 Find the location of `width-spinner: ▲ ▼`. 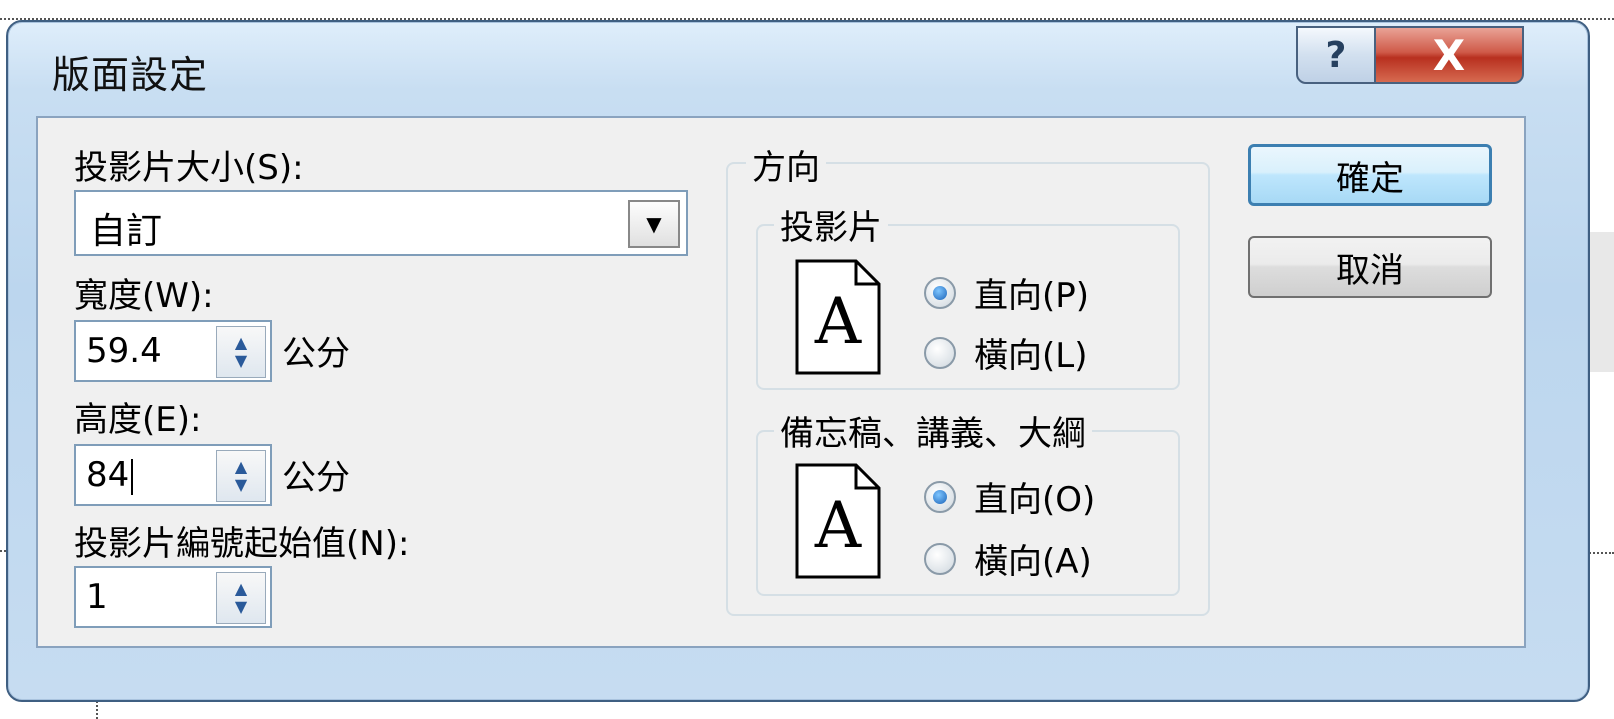

width-spinner: ▲ ▼ is located at coordinates (241, 352).